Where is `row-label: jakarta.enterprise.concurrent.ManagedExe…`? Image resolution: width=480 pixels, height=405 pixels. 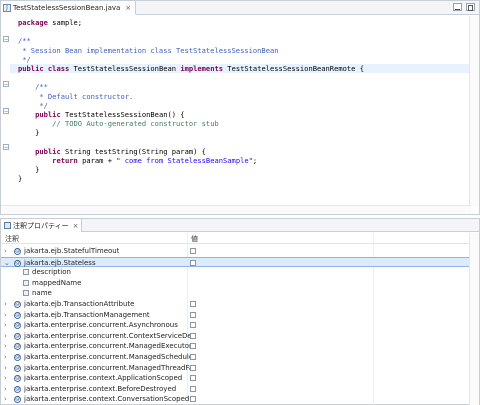
row-label: jakarta.enterprise.concurrent.ManagedExe… is located at coordinates (107, 346).